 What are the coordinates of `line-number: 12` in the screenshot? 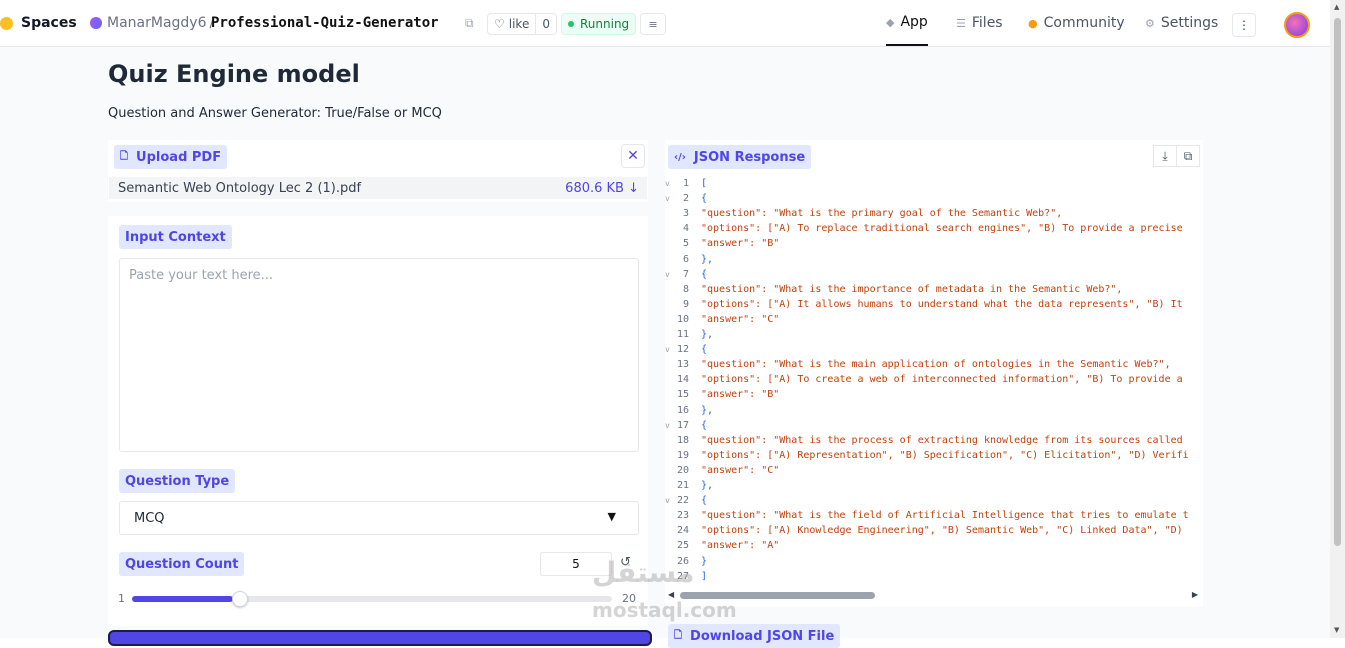 It's located at (682, 350).